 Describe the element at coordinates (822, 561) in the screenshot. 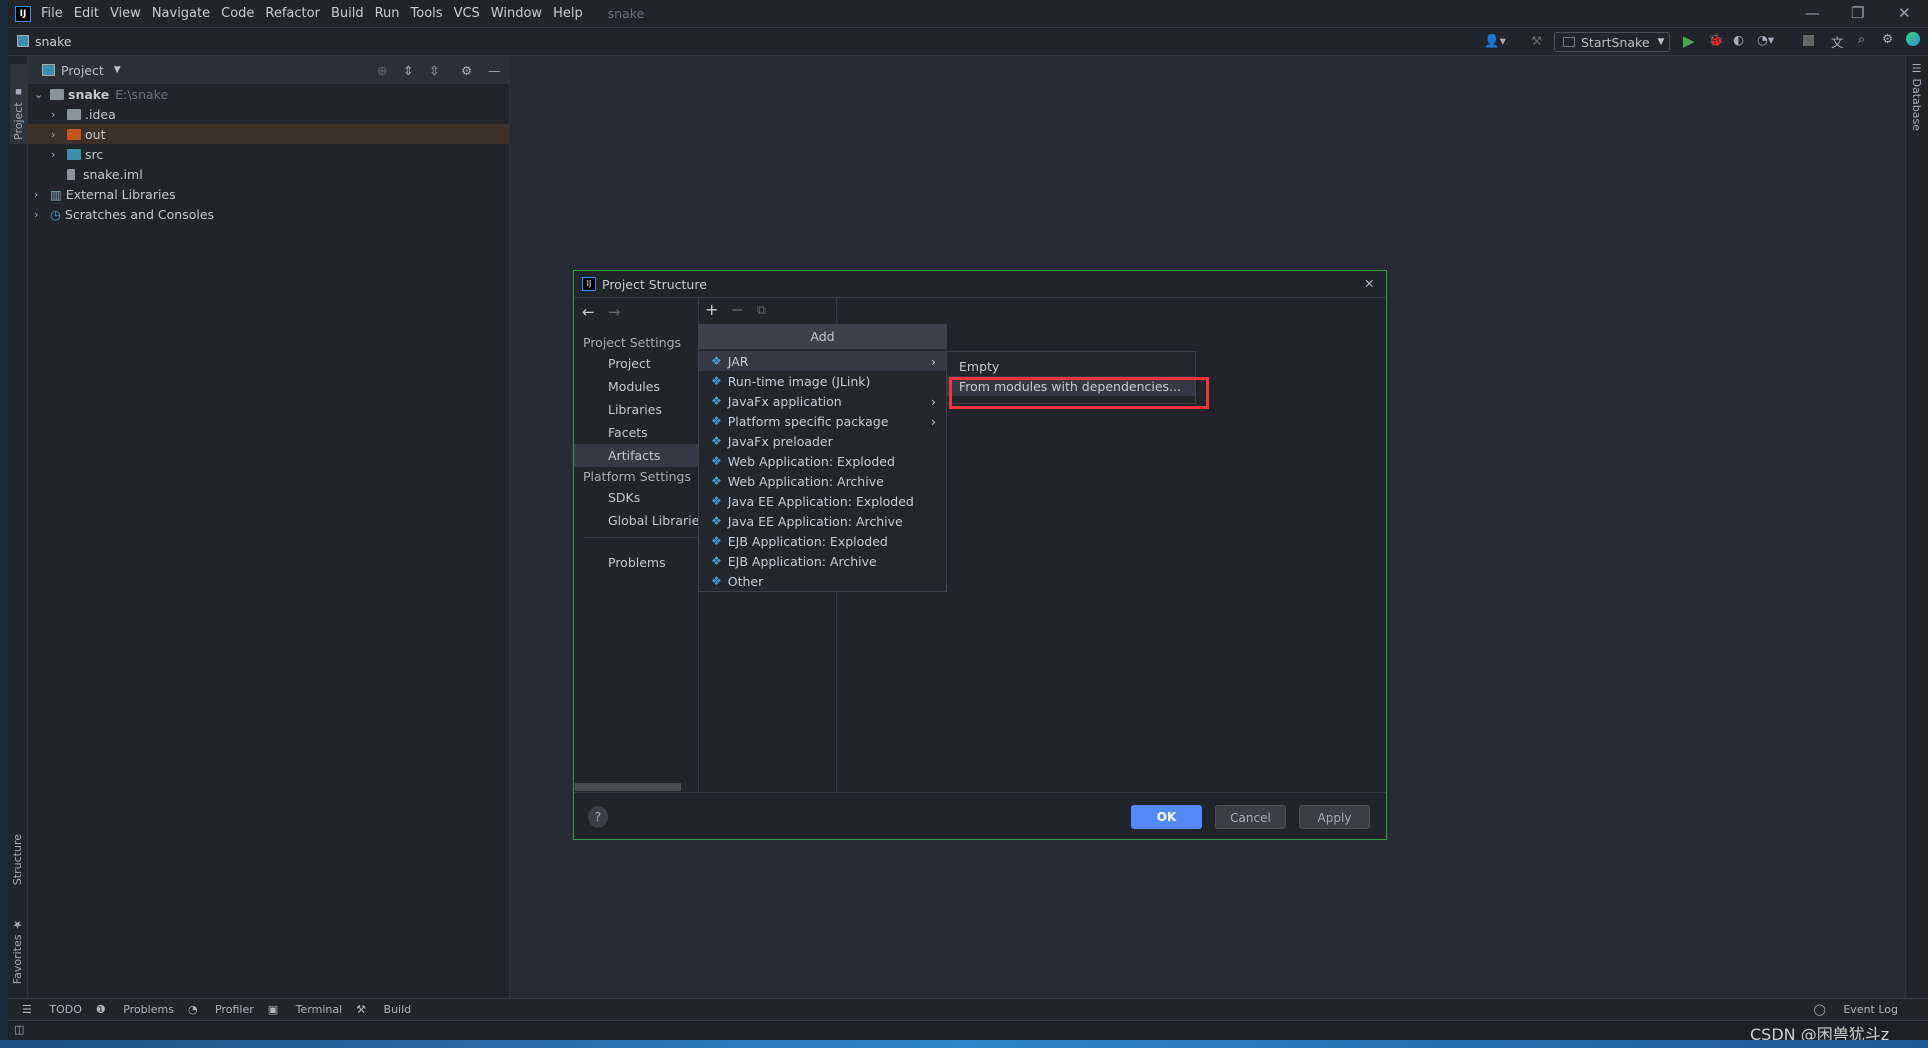

I see `menu-item-ejb-archive: ❖ EJB Application: Archive` at that location.